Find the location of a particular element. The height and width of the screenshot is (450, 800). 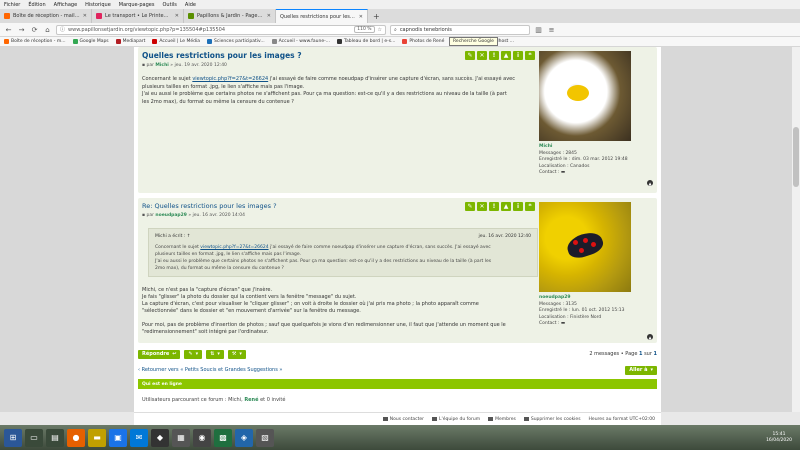

menu-view: Affichage is located at coordinates (66, 5).